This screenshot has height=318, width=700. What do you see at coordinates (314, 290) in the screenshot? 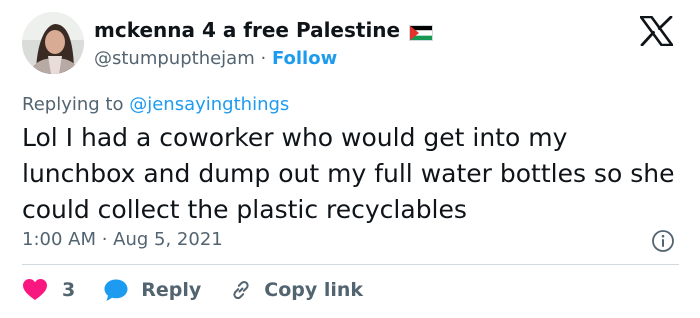
I see `copy-link-label: Copy link` at bounding box center [314, 290].